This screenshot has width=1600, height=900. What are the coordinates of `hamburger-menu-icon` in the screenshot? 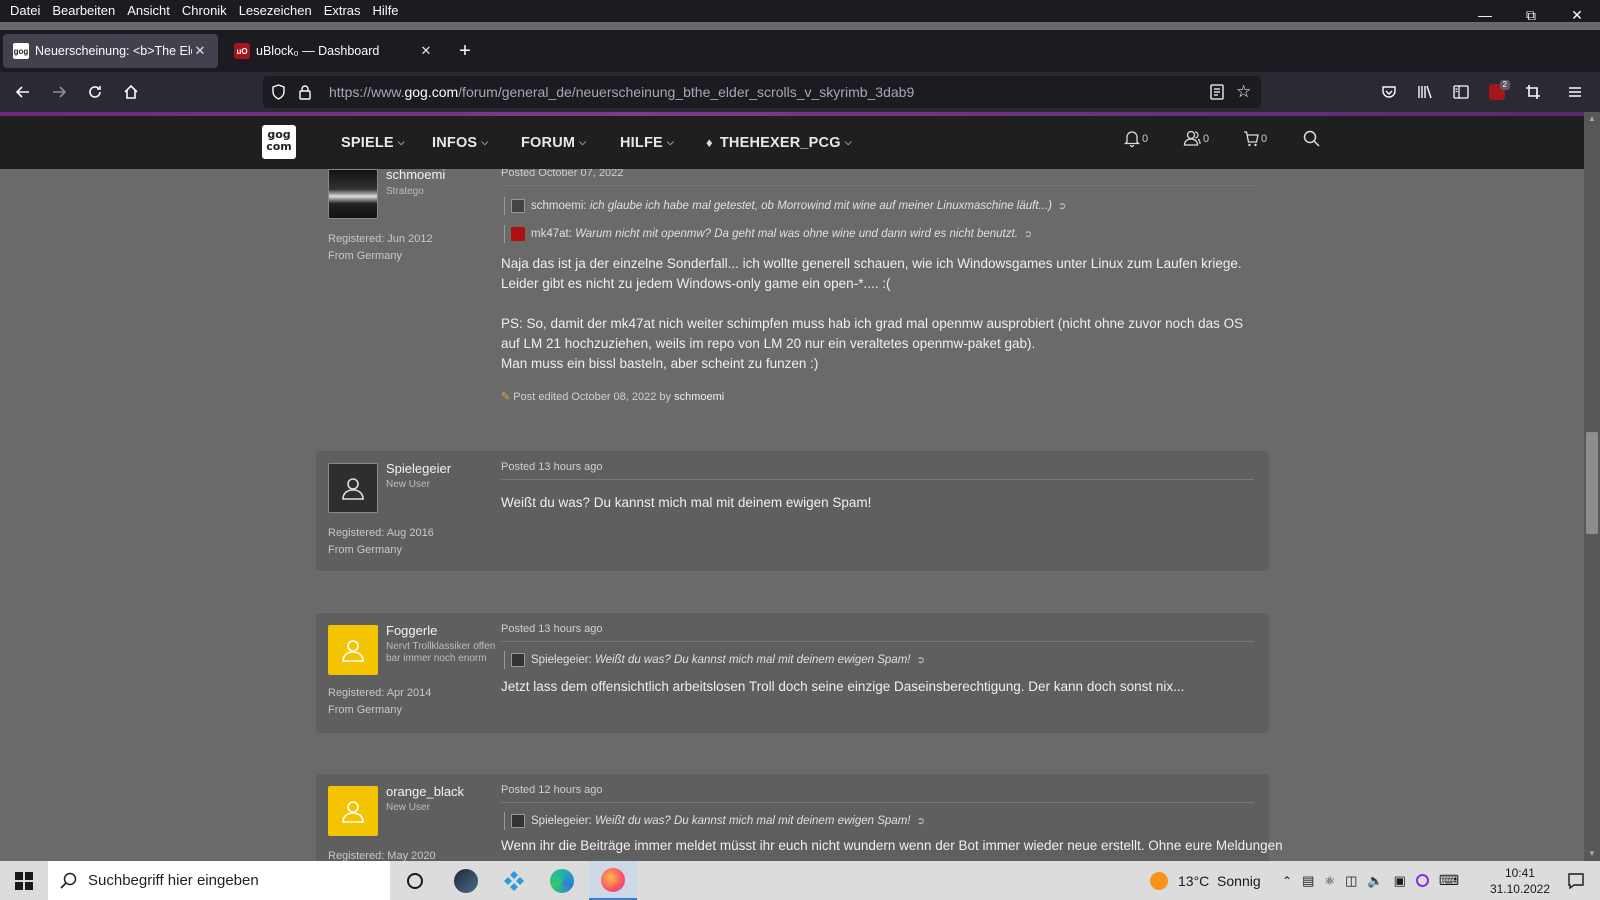 It's located at (1575, 92).